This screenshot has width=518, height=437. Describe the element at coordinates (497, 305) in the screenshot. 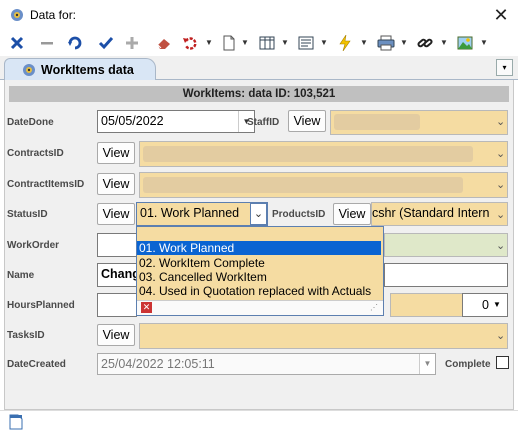

I see `hours-planned-dropdown-arrow: ▼` at that location.